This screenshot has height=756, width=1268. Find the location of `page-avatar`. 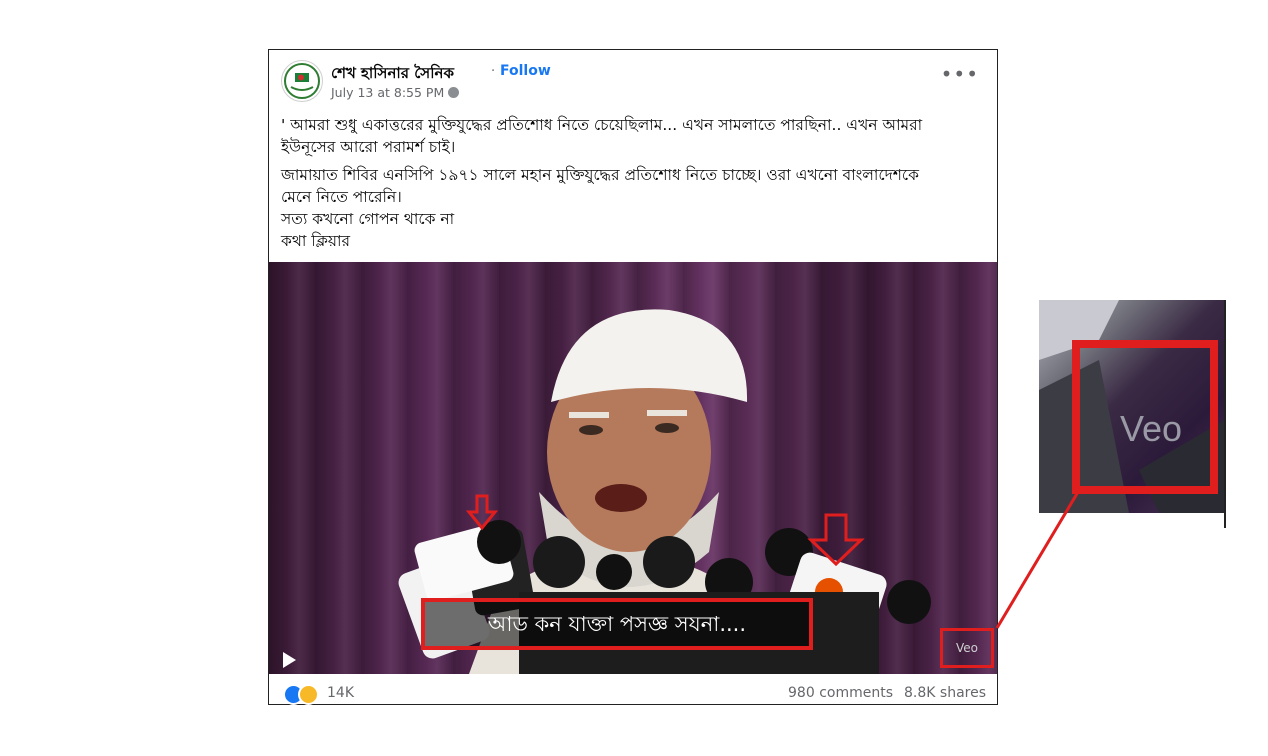

page-avatar is located at coordinates (302, 81).